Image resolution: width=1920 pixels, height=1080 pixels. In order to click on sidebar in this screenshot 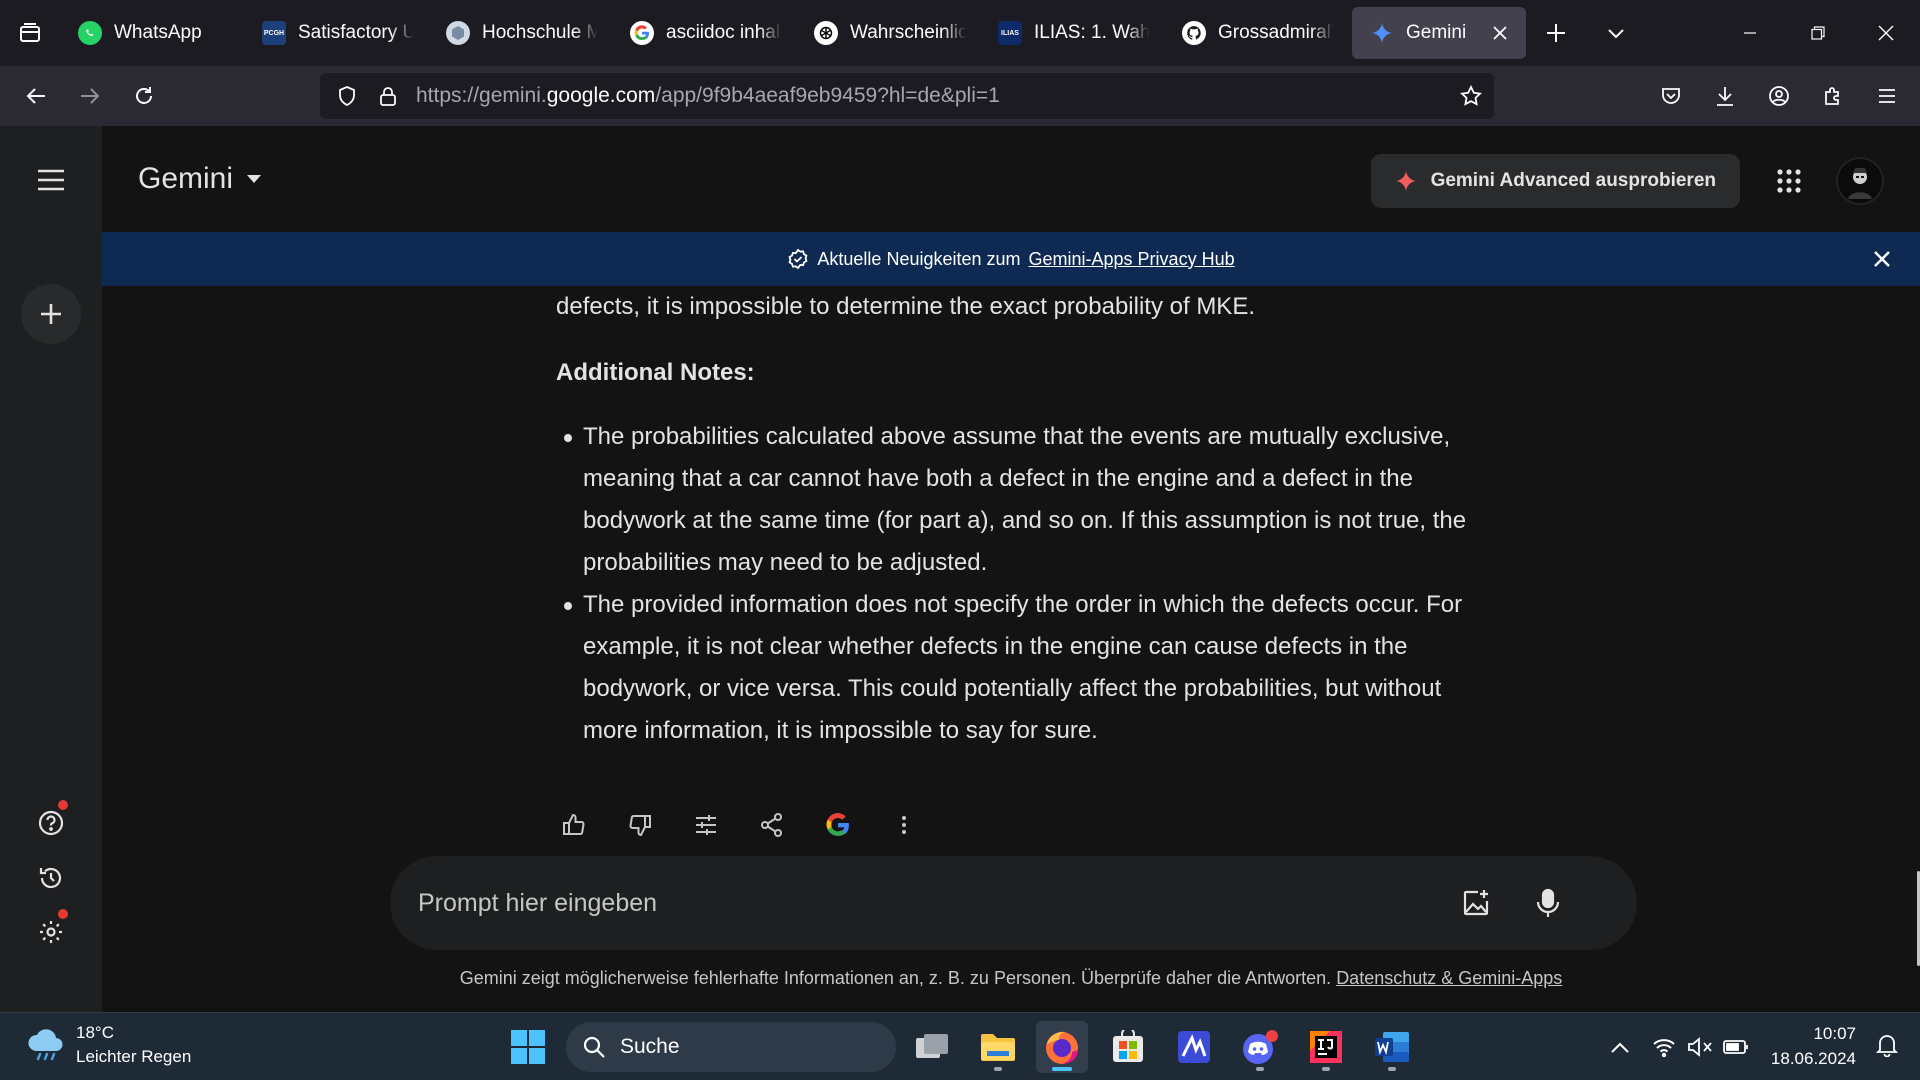, I will do `click(51, 569)`.